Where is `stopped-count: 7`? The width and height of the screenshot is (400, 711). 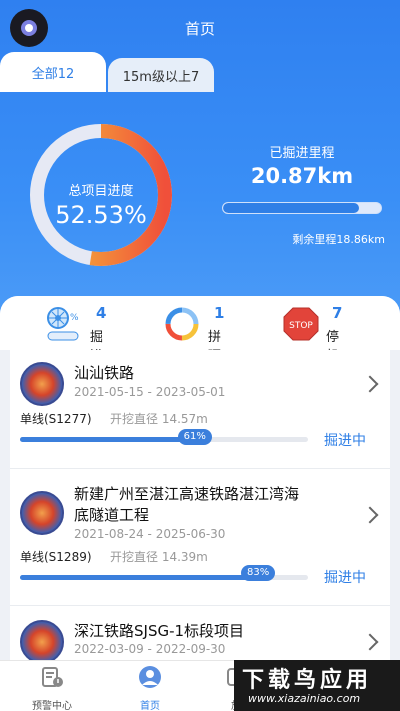
stopped-count: 7 is located at coordinates (337, 313).